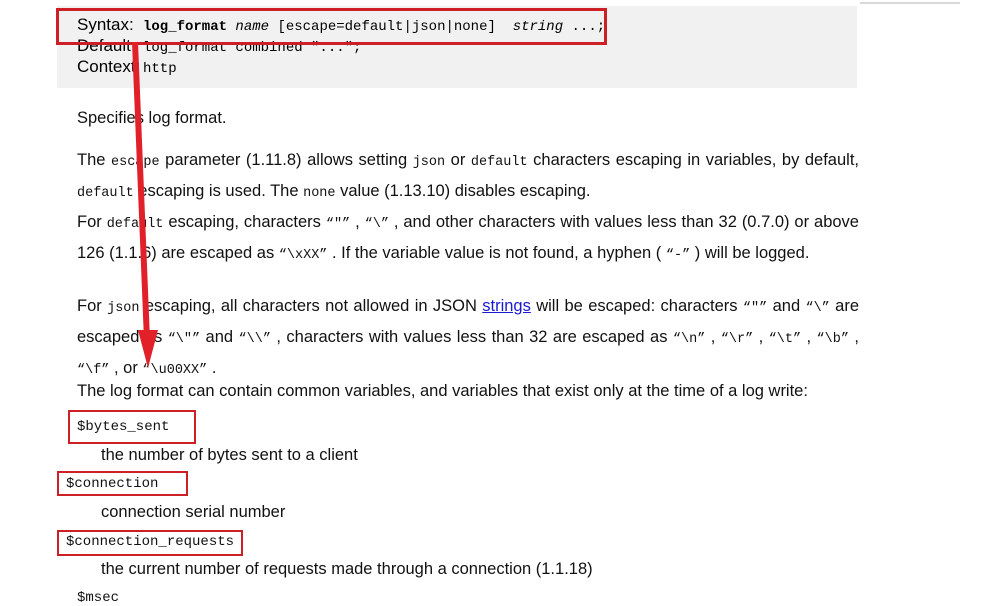  Describe the element at coordinates (106, 45) in the screenshot. I see `default-label: Default:` at that location.